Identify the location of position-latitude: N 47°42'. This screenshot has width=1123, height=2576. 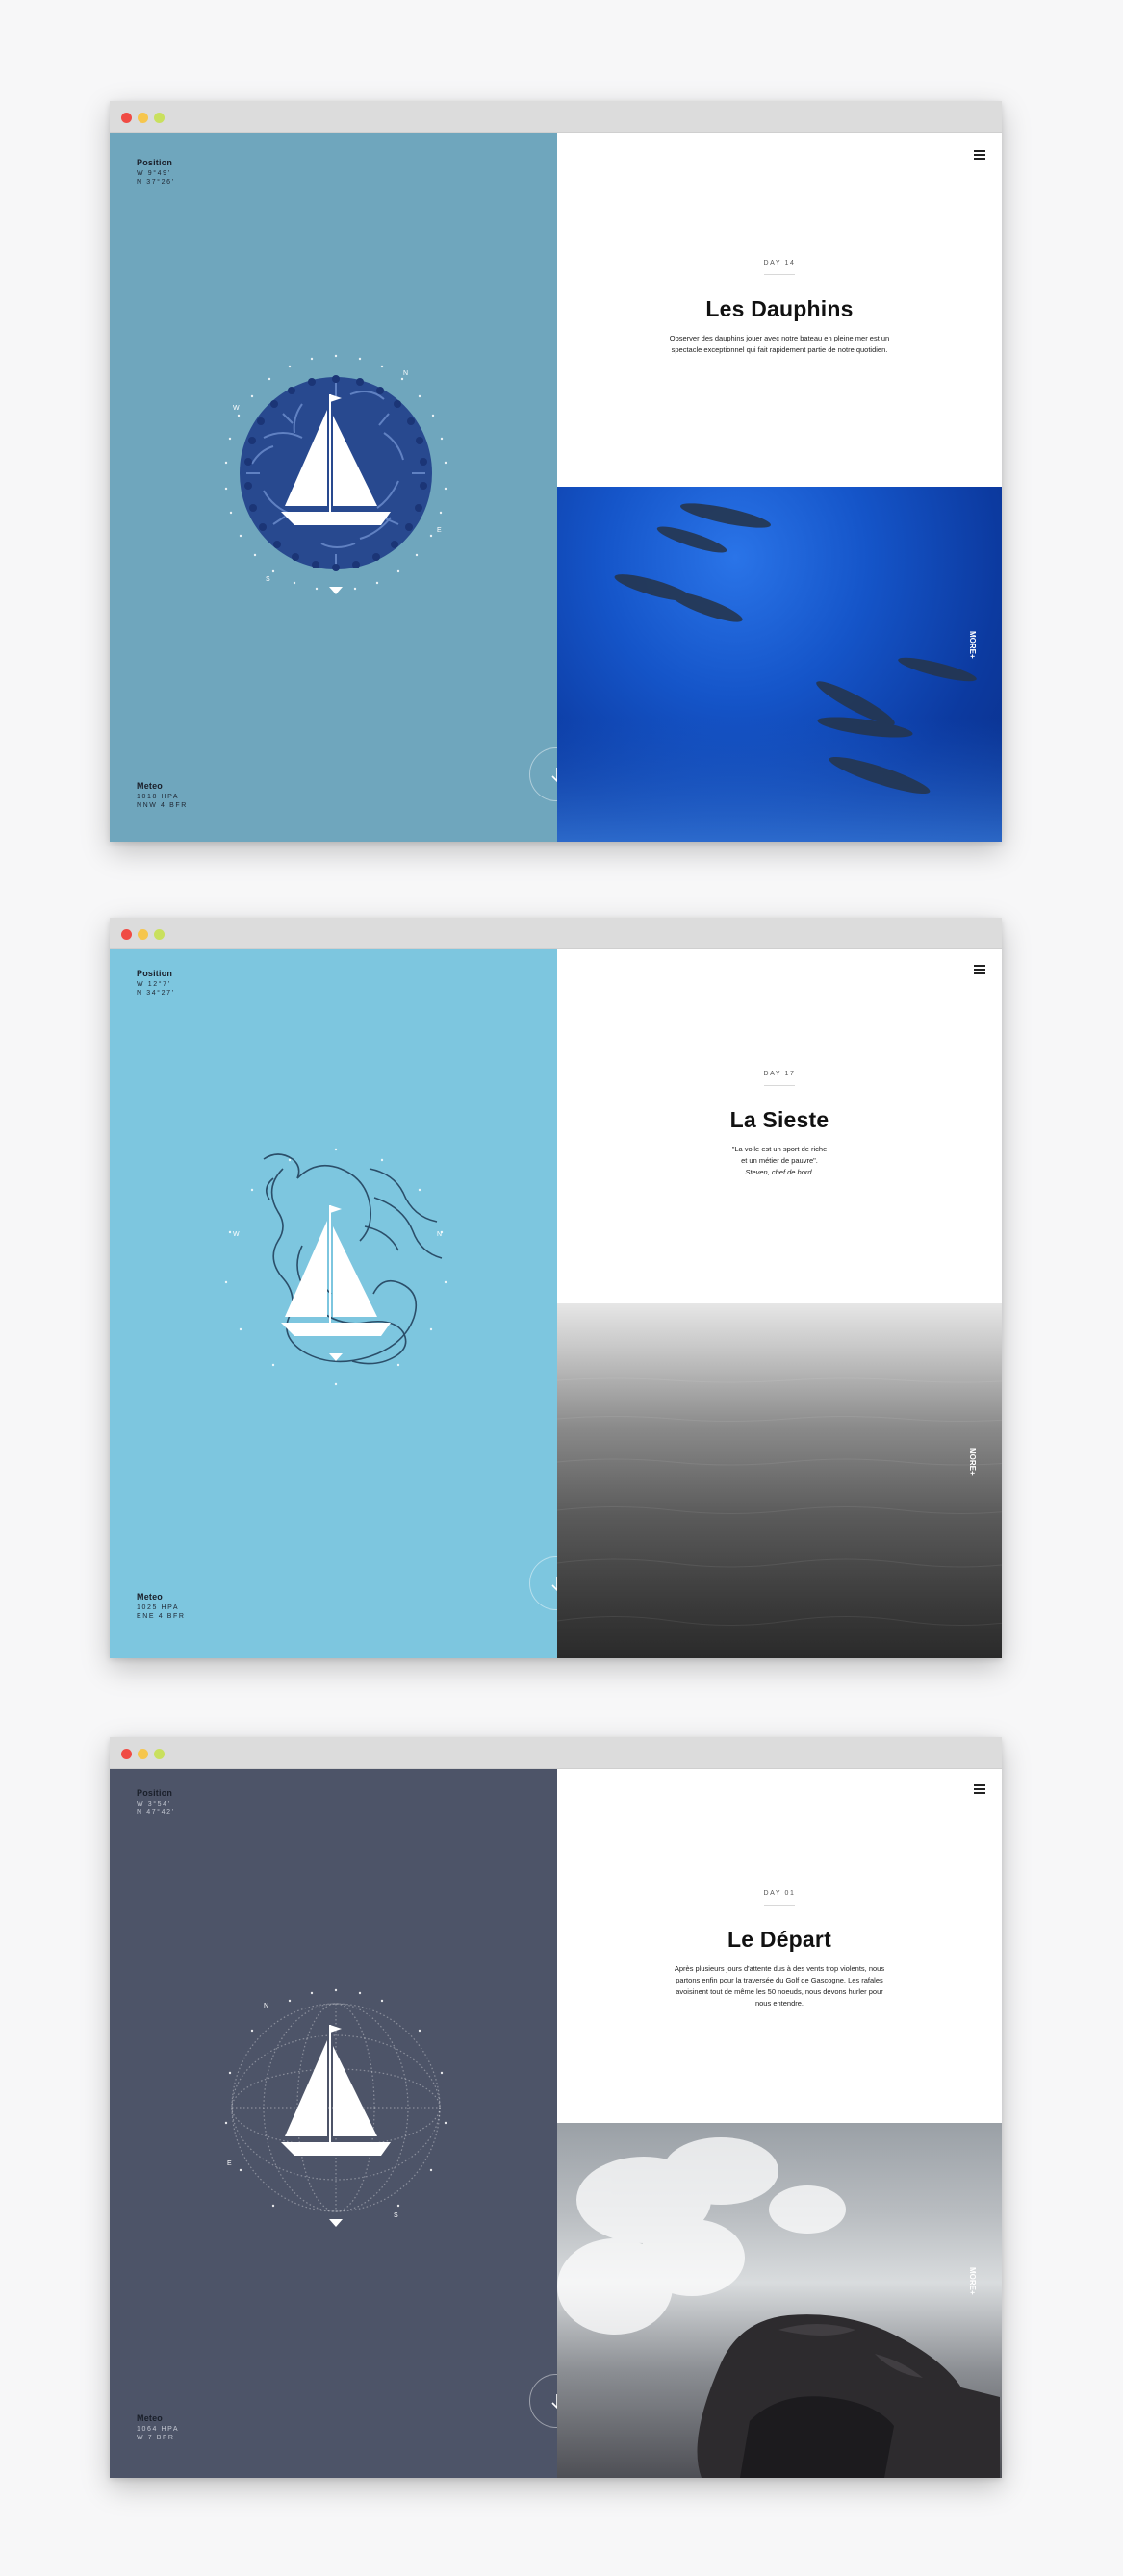
(156, 1813).